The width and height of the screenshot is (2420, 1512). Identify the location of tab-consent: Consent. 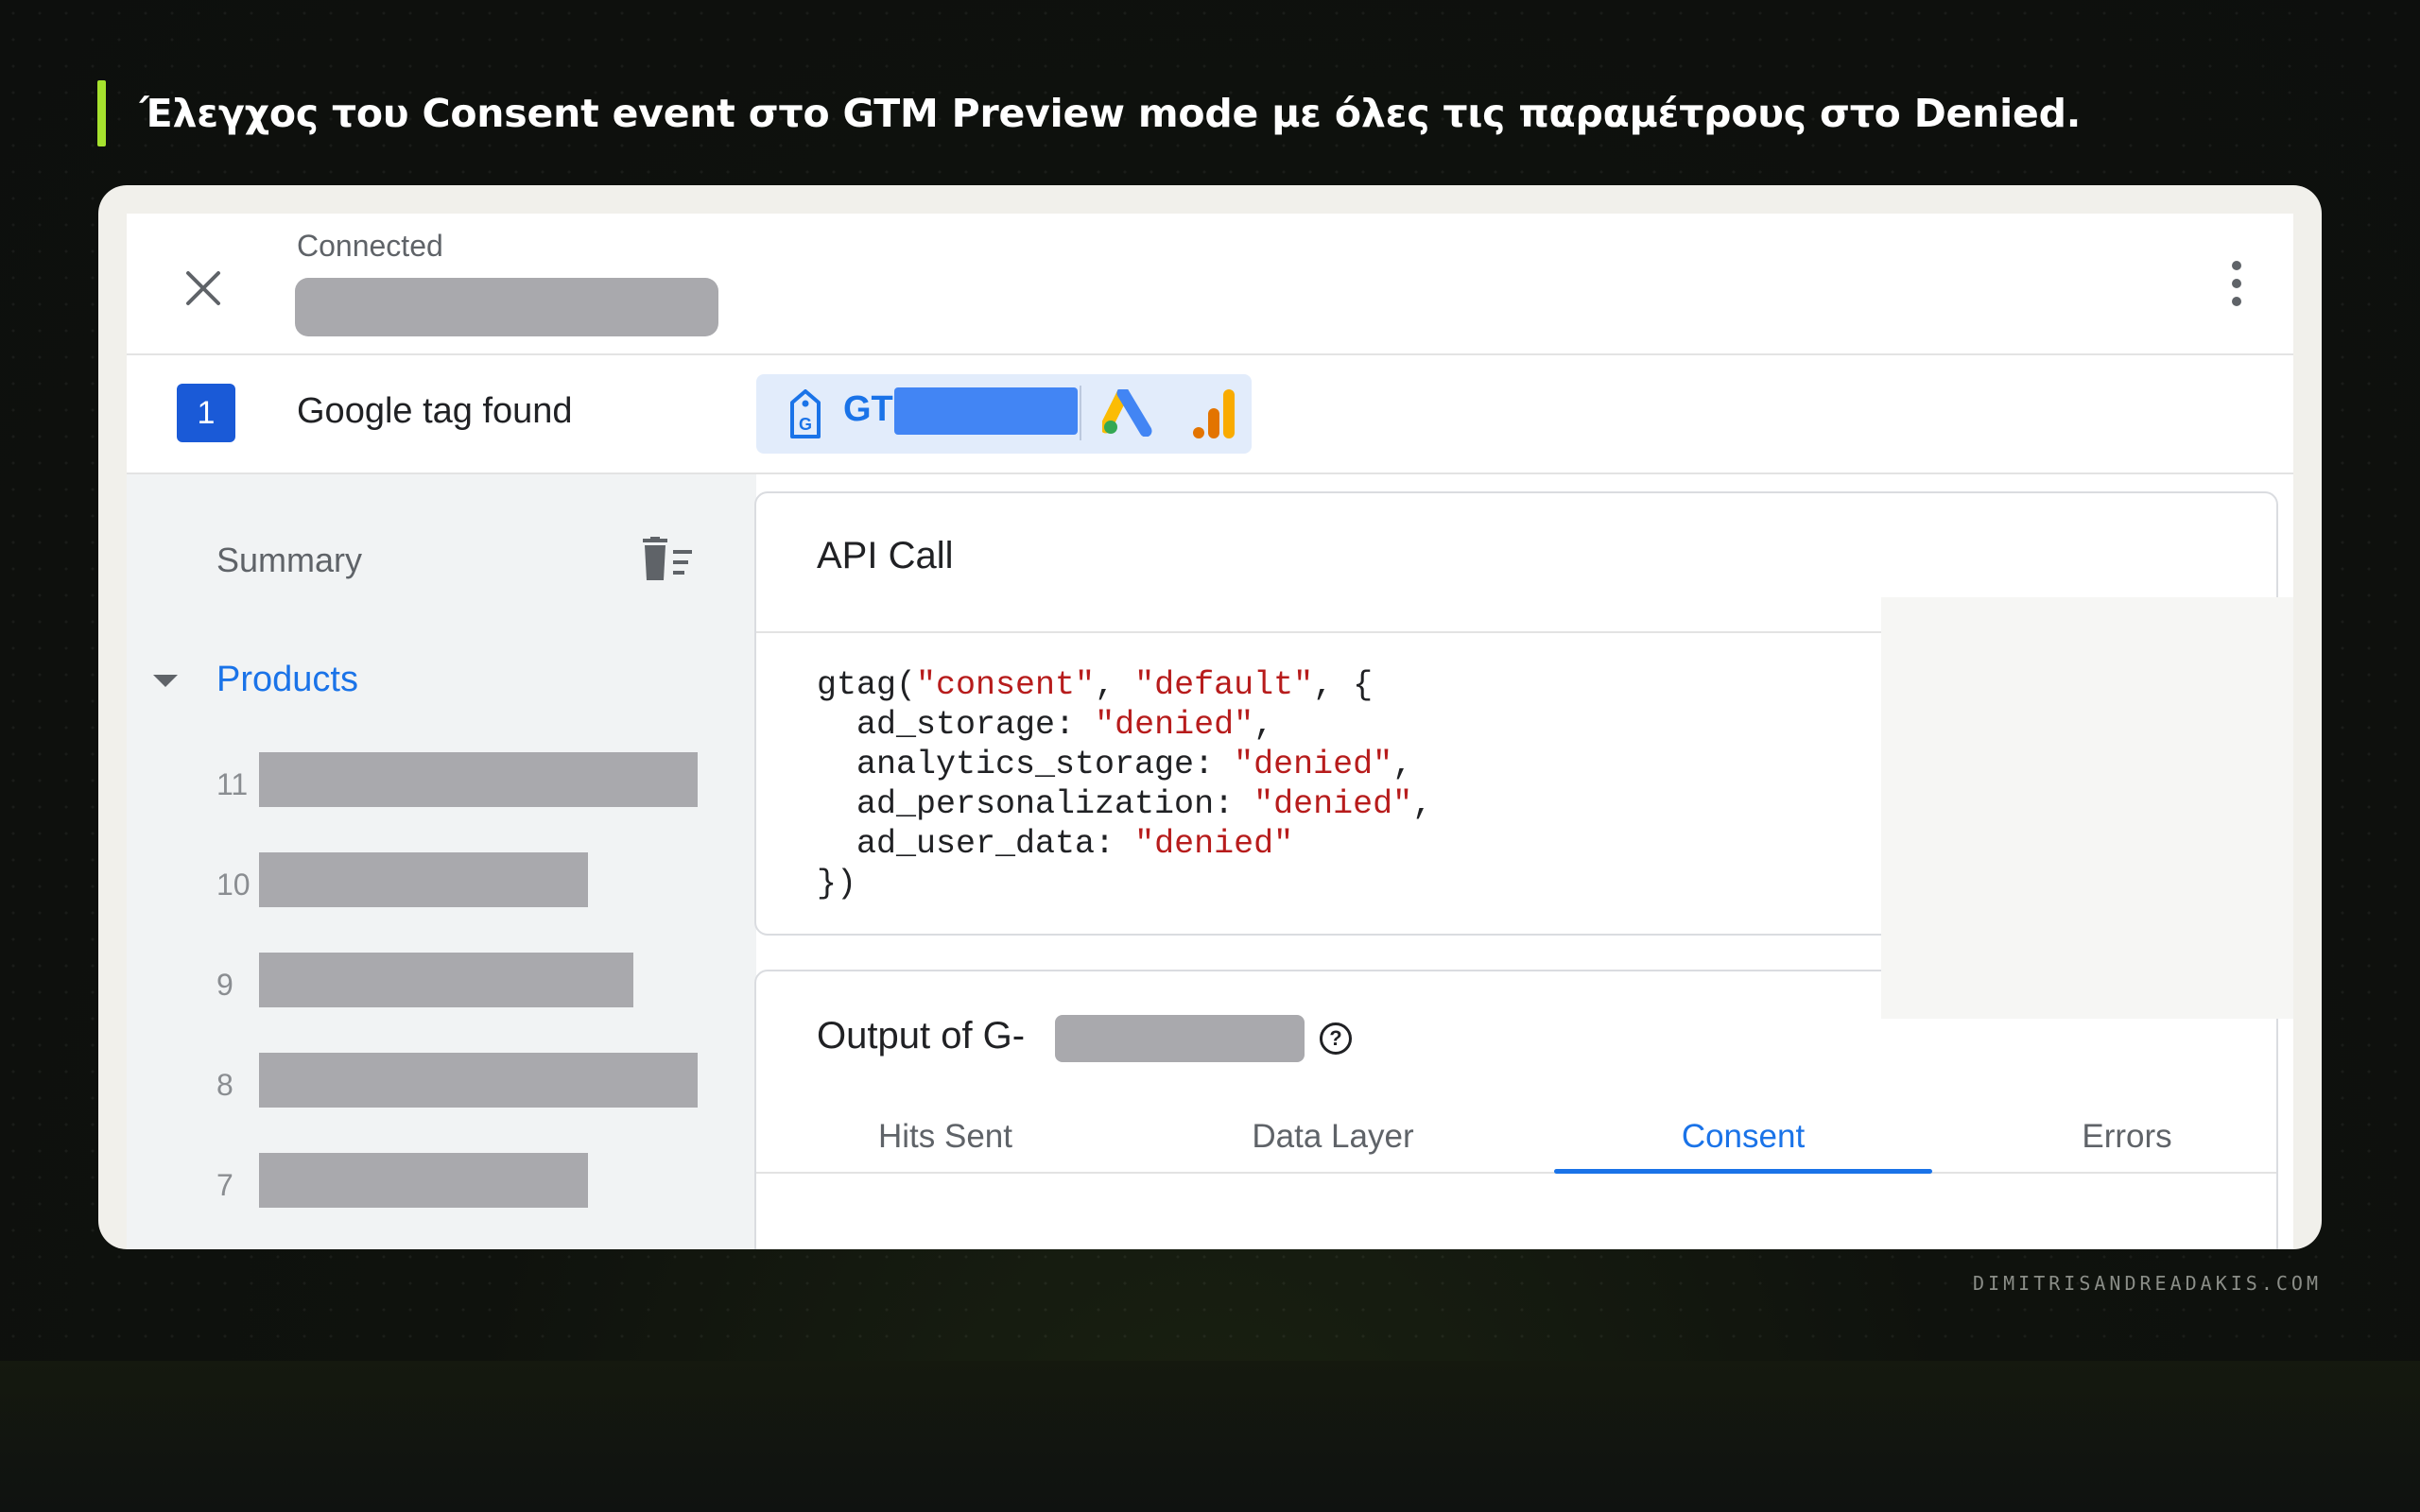
(1743, 1139).